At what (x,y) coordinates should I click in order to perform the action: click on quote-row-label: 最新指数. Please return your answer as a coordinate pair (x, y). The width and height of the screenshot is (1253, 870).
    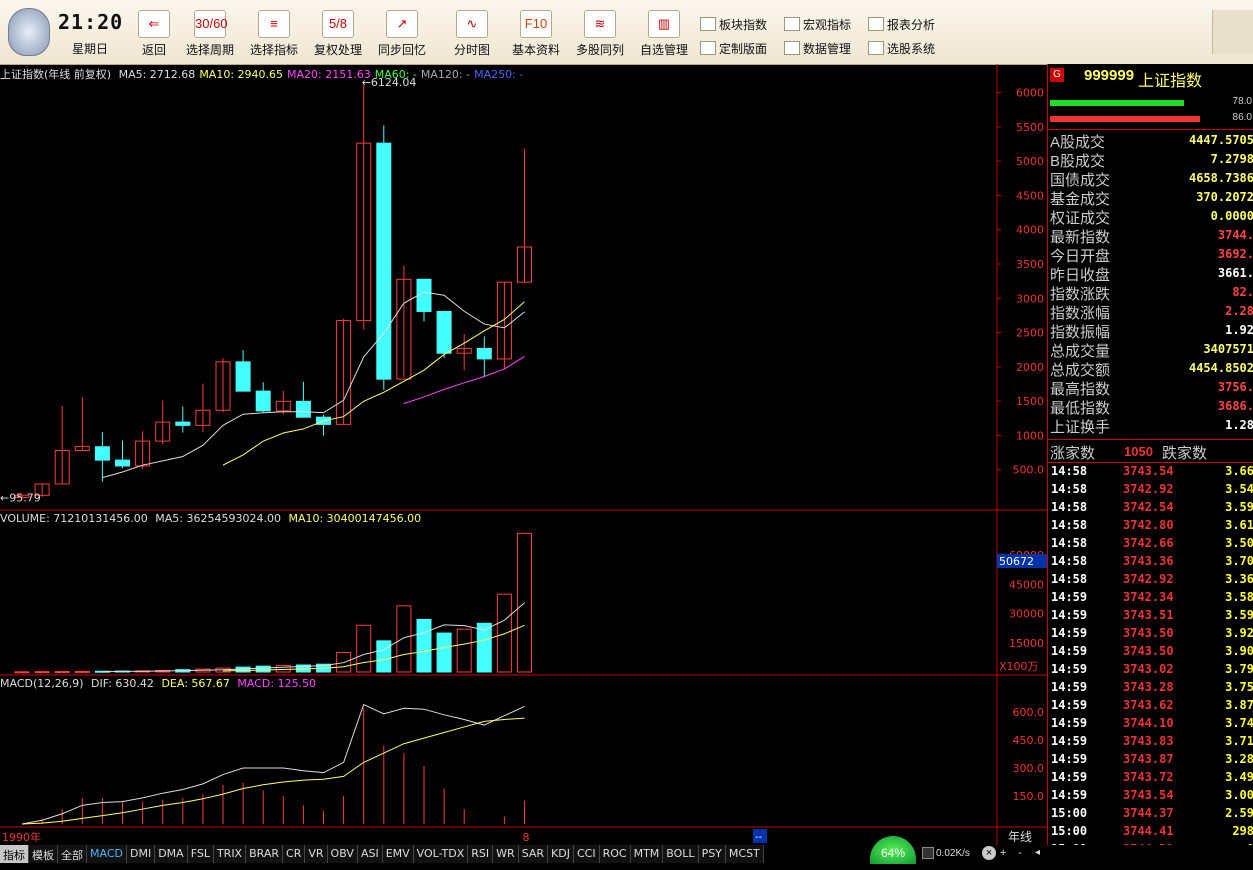
    Looking at the image, I should click on (1080, 237).